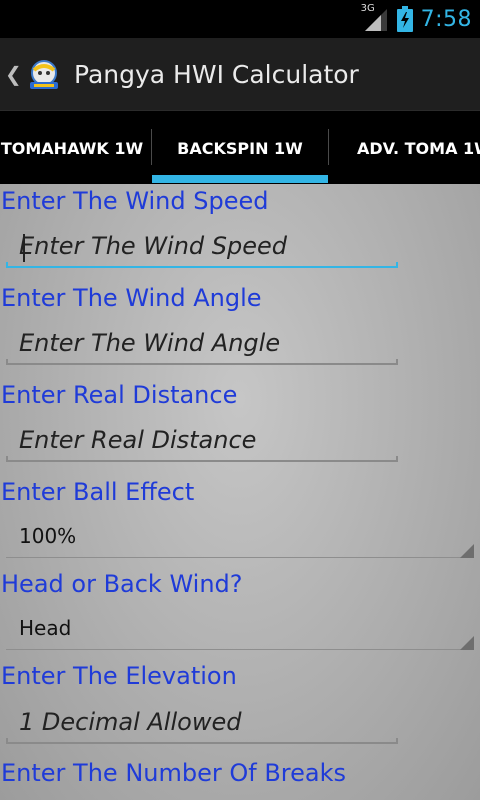  I want to click on head-back-wind-label: Head or Back Wind?, so click(122, 584).